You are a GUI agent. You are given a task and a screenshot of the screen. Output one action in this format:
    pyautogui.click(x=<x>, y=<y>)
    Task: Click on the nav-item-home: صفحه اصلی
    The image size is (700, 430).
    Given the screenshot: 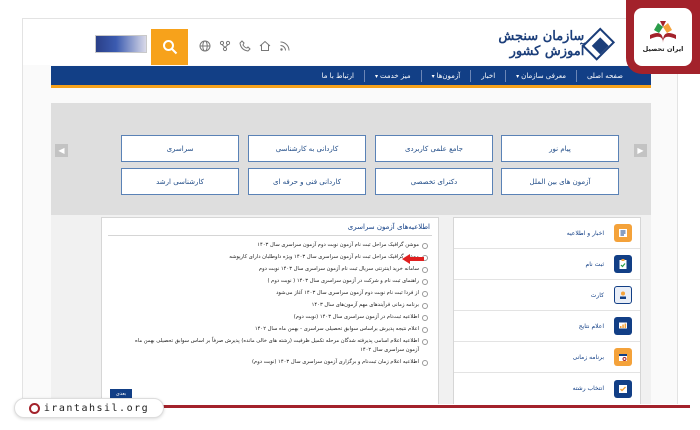 What is the action you would take?
    pyautogui.click(x=604, y=75)
    